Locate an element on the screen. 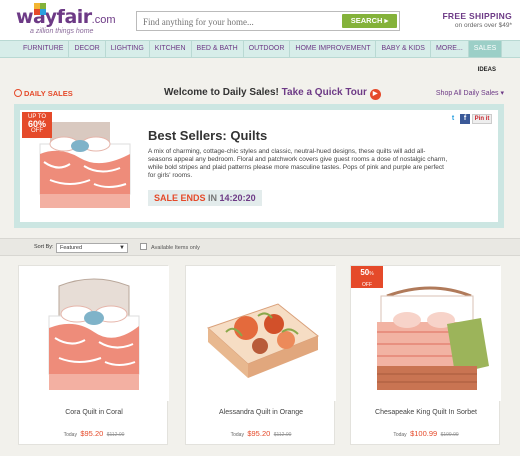 The height and width of the screenshot is (456, 520). 50-off-badge: 50% OFF is located at coordinates (367, 277).